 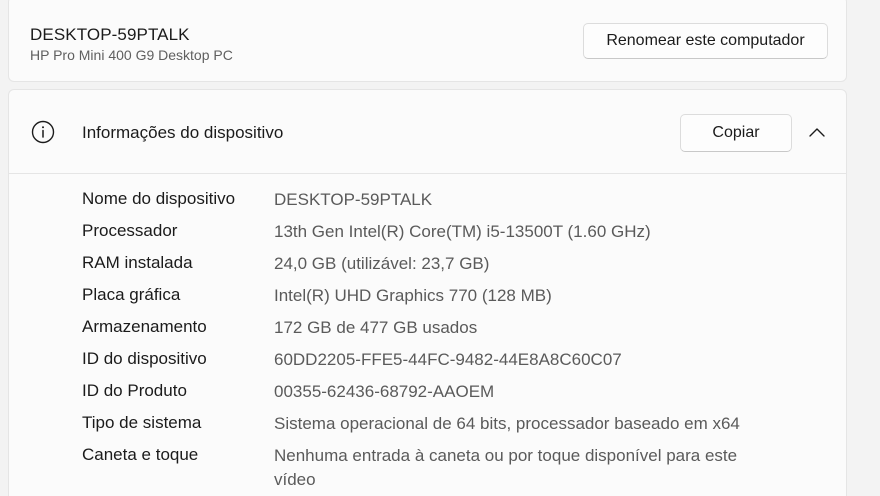 What do you see at coordinates (131, 55) in the screenshot?
I see `computer-model: HP Pro Mini 400 G9 Desktop PC` at bounding box center [131, 55].